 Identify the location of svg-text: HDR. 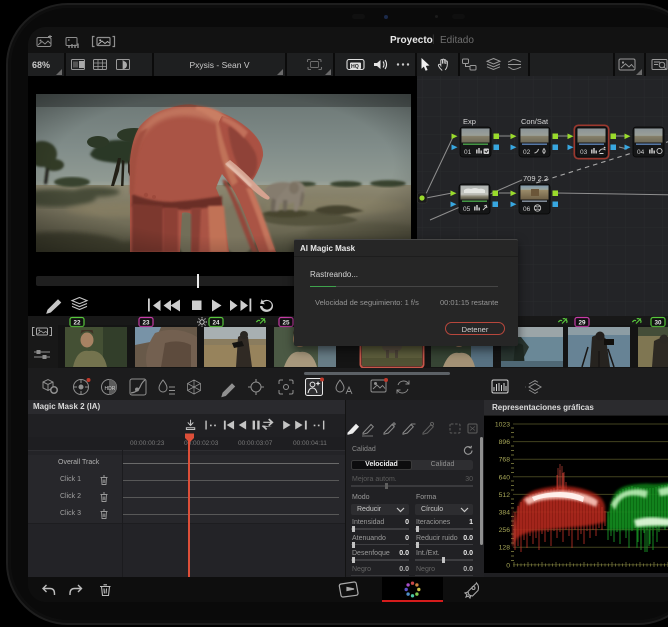
(110, 389).